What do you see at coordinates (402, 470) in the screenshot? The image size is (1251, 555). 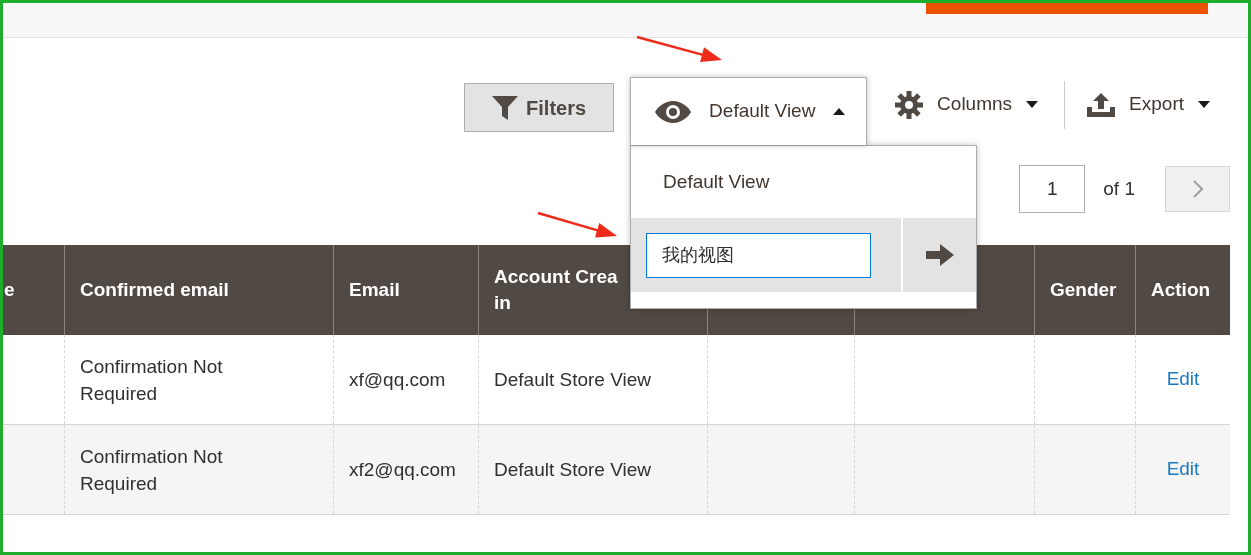 I see `table-cell-text: xf2@qq.com` at bounding box center [402, 470].